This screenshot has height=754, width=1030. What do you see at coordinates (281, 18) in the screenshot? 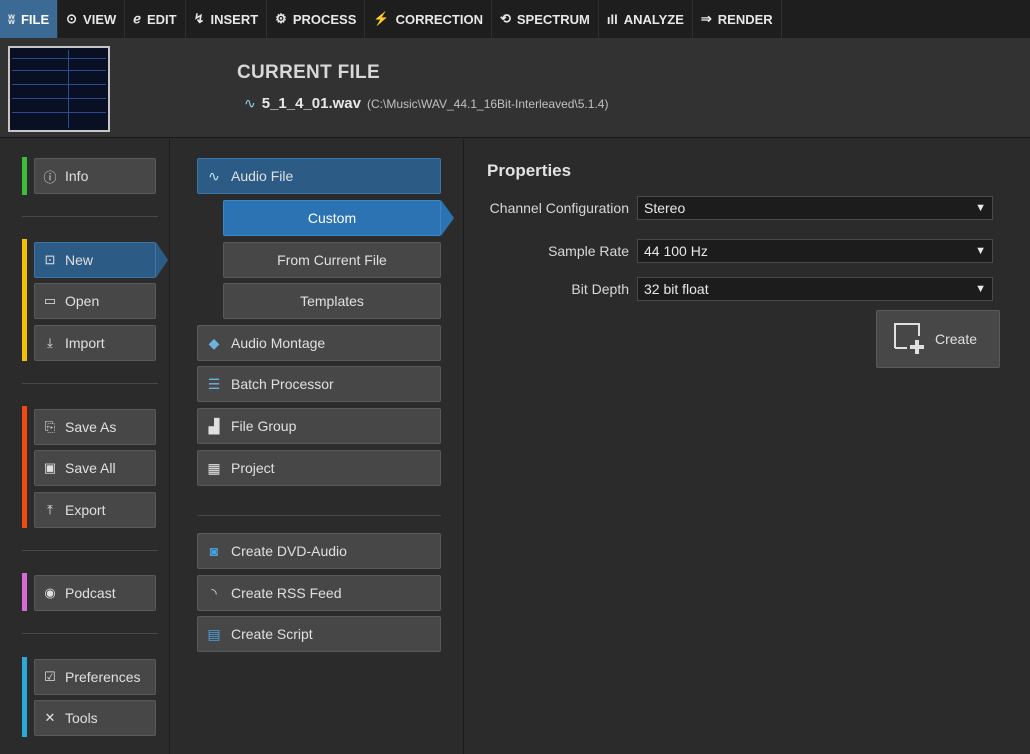
I see `gears-icon: ⚙` at bounding box center [281, 18].